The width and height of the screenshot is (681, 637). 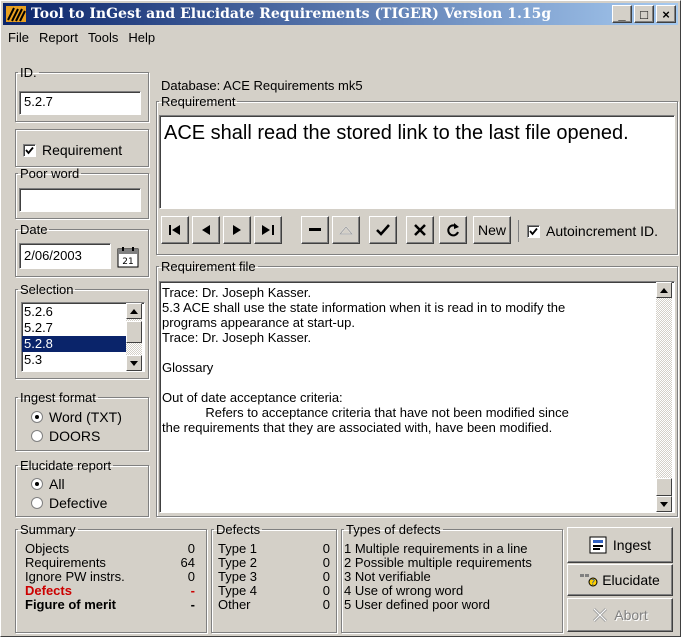 I want to click on minus-icon, so click(x=315, y=229).